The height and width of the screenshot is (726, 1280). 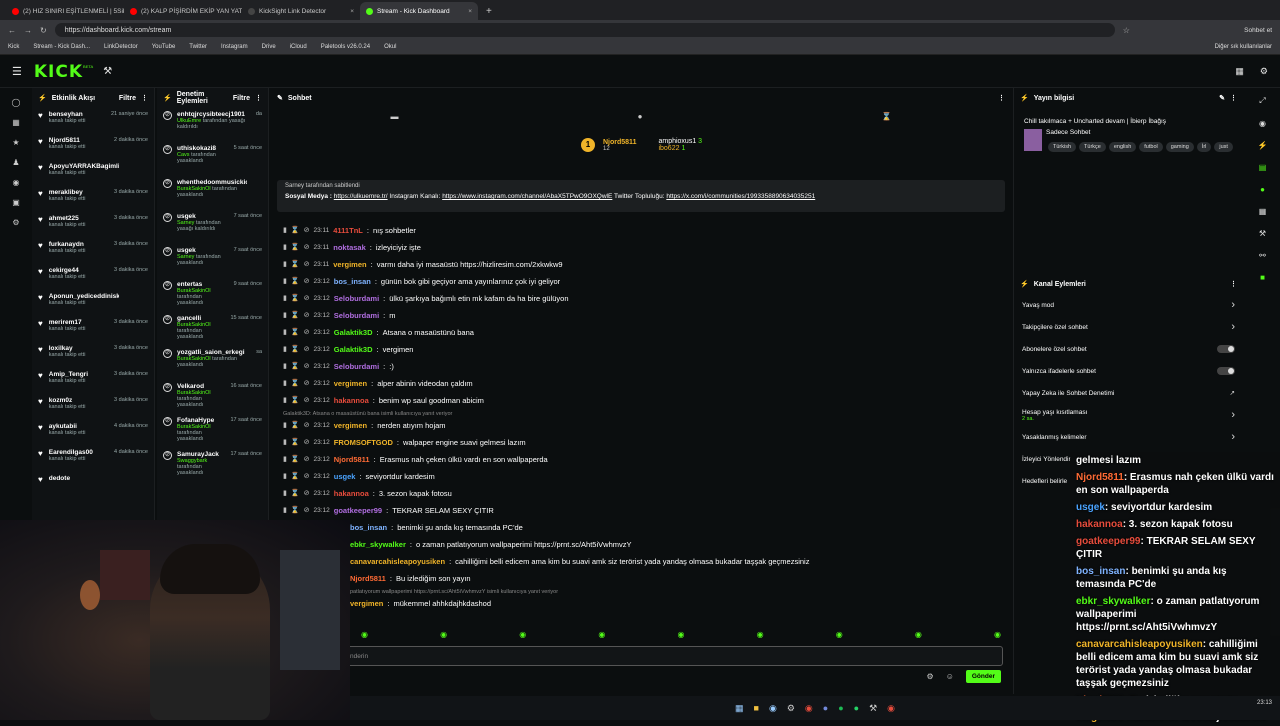 I want to click on activity-item: ♥ Aponun_yediceddiniskenkanalı takip etti, so click(x=93, y=303).